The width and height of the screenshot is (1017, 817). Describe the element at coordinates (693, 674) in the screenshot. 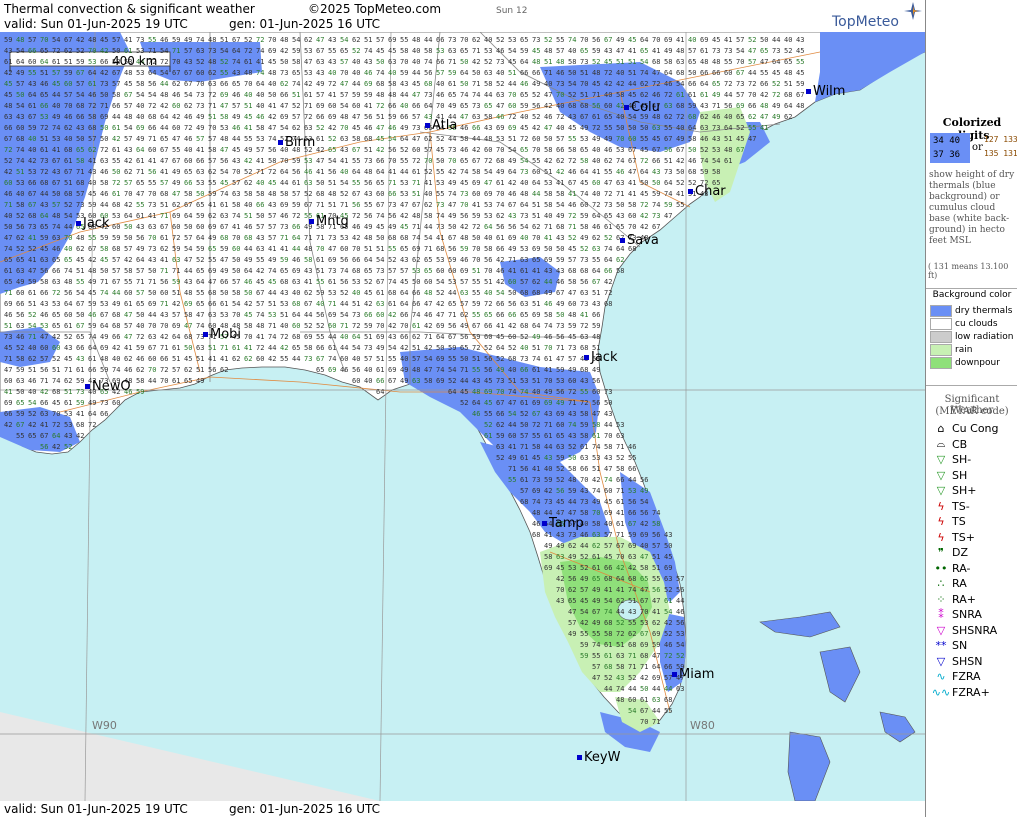

I see `city-miami: Miam` at that location.